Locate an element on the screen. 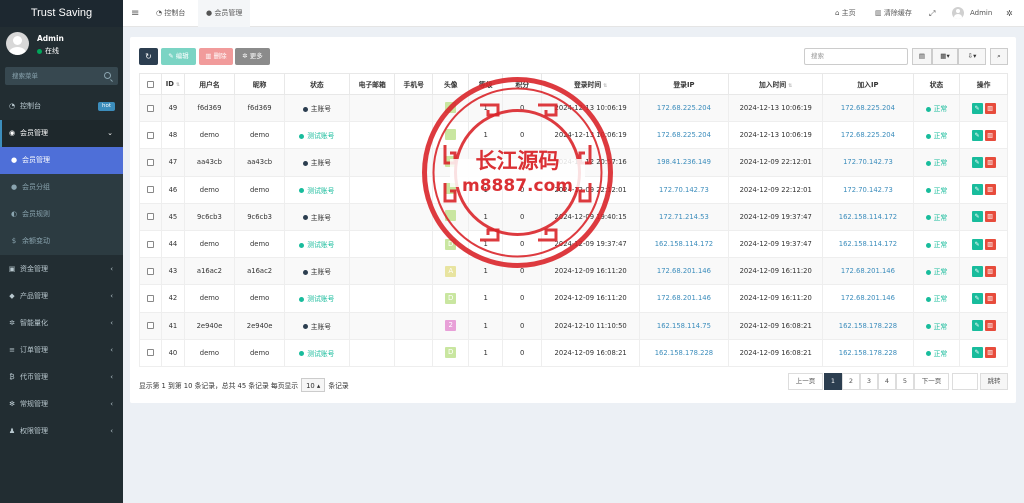 The image size is (1024, 503). sidebar-item-general: ✻ 常规管理 ‹ is located at coordinates (61, 404).